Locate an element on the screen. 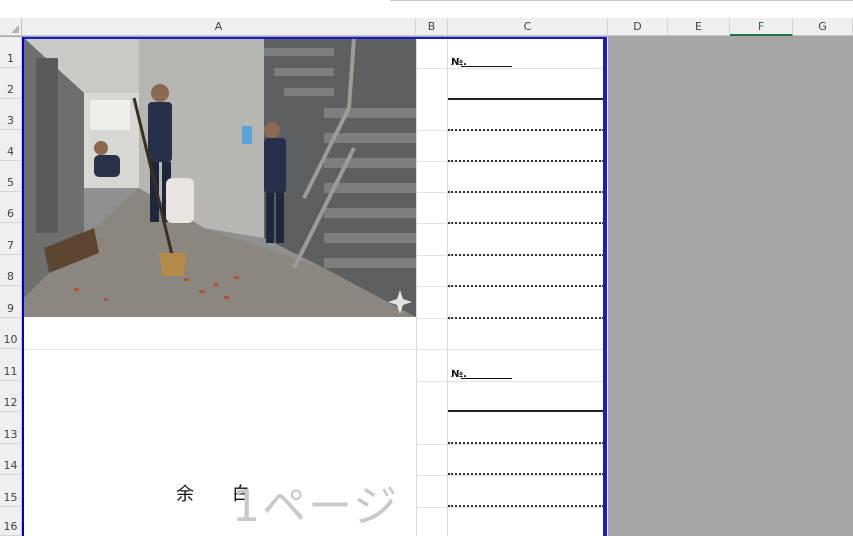 This screenshot has height=536, width=853. page-break-border-left is located at coordinates (23, 286).